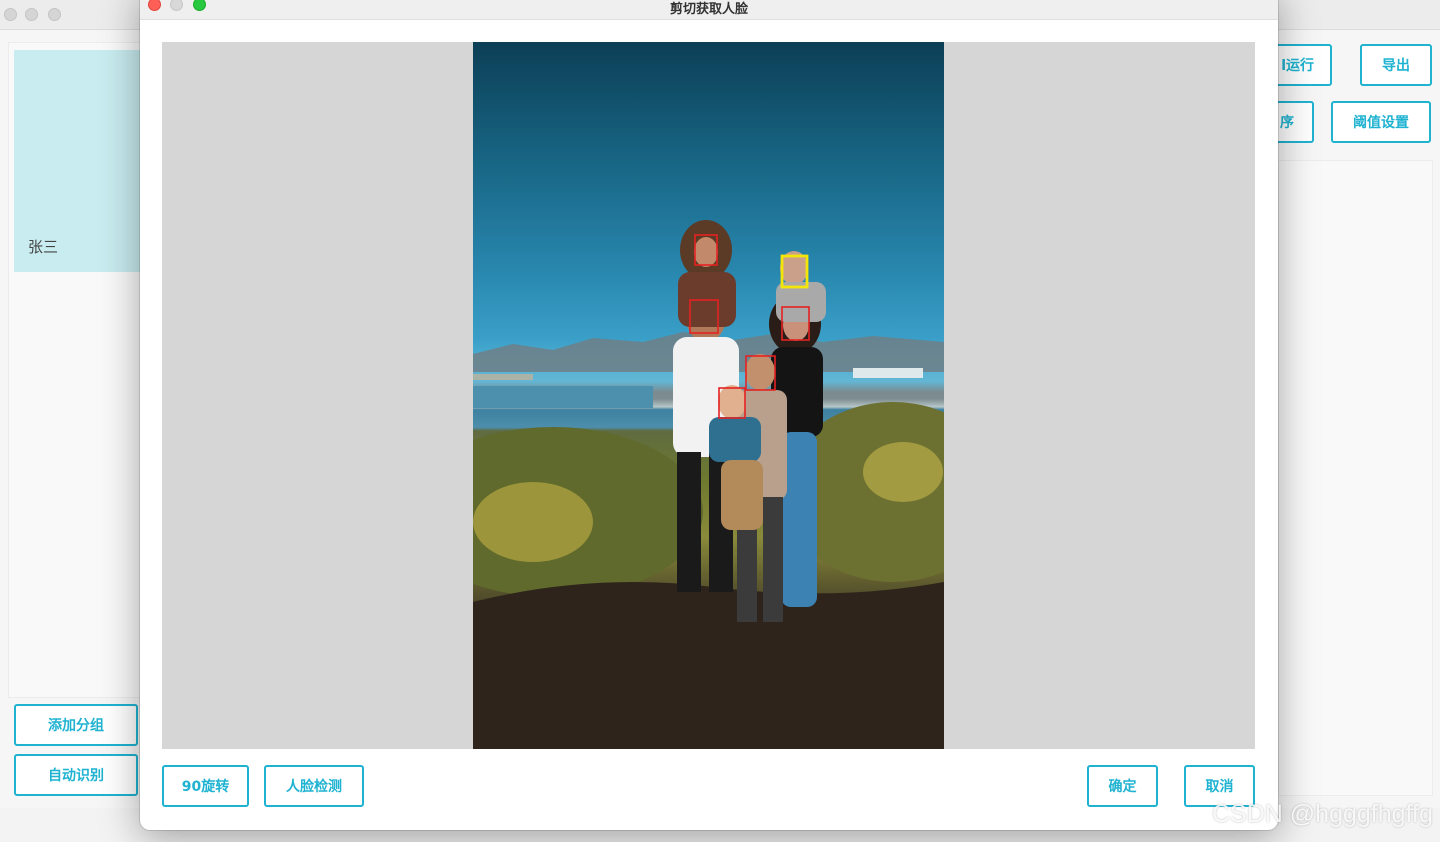  What do you see at coordinates (1322, 814) in the screenshot?
I see `csdn-watermark: CSDN @hgggfhgffg` at bounding box center [1322, 814].